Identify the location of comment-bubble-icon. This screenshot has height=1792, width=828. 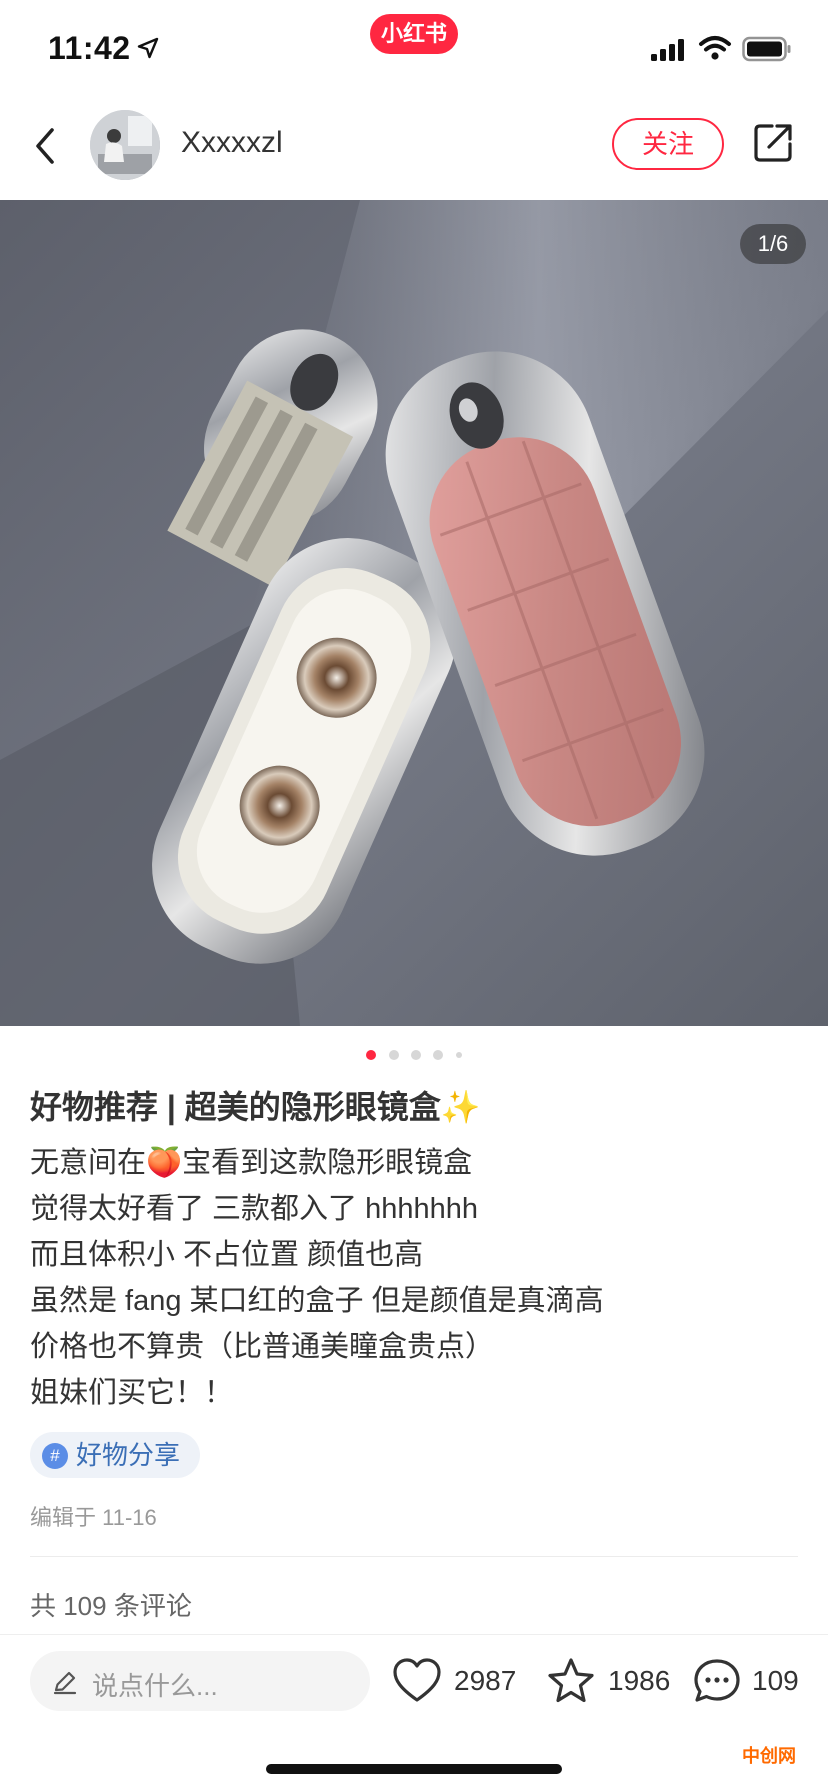
(717, 1680).